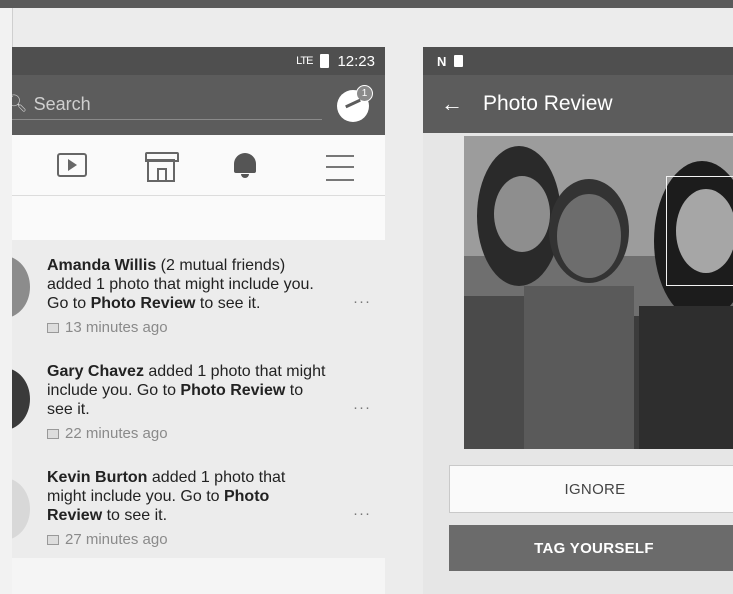  What do you see at coordinates (340, 168) in the screenshot?
I see `menu-icon` at bounding box center [340, 168].